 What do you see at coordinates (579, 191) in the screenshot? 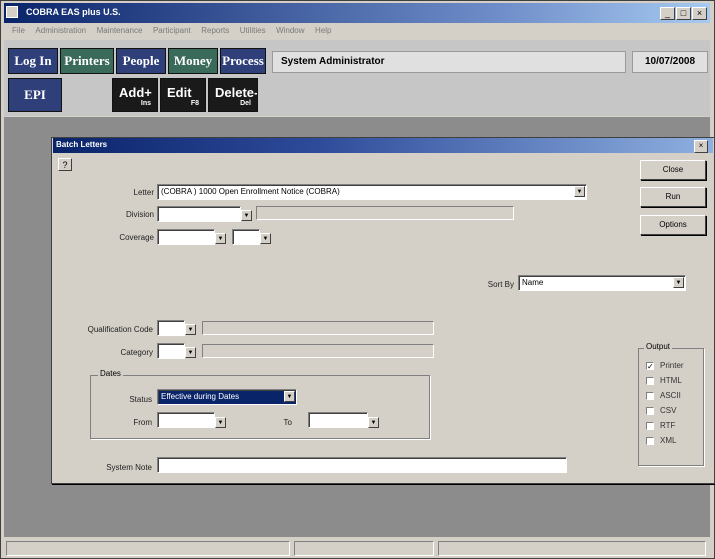
I see `letter-dropdown-icon: ▼` at bounding box center [579, 191].